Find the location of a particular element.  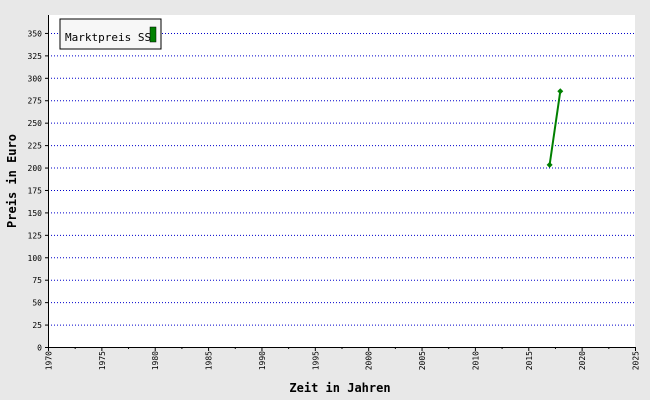

y-tick-label: 350 is located at coordinates (35, 33).